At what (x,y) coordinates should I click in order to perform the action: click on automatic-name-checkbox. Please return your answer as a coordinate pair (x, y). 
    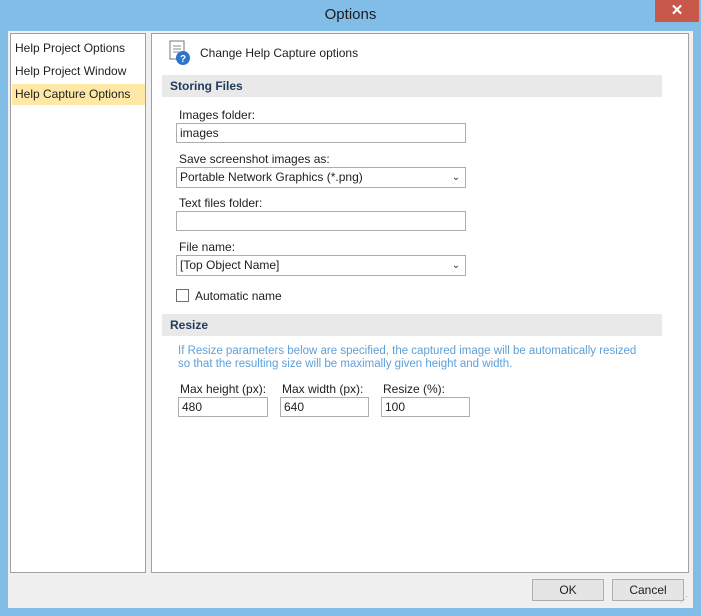
    Looking at the image, I should click on (182, 295).